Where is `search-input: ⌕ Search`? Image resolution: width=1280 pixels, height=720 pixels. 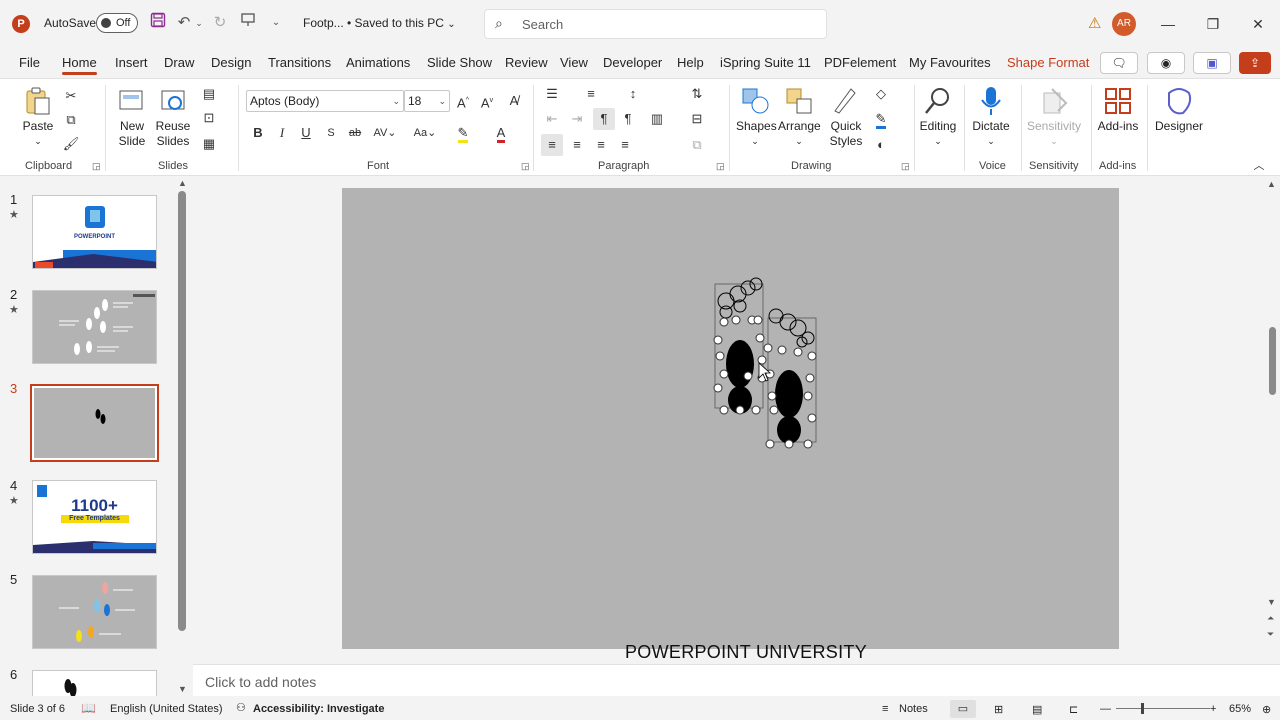
search-input: ⌕ Search is located at coordinates (655, 24).